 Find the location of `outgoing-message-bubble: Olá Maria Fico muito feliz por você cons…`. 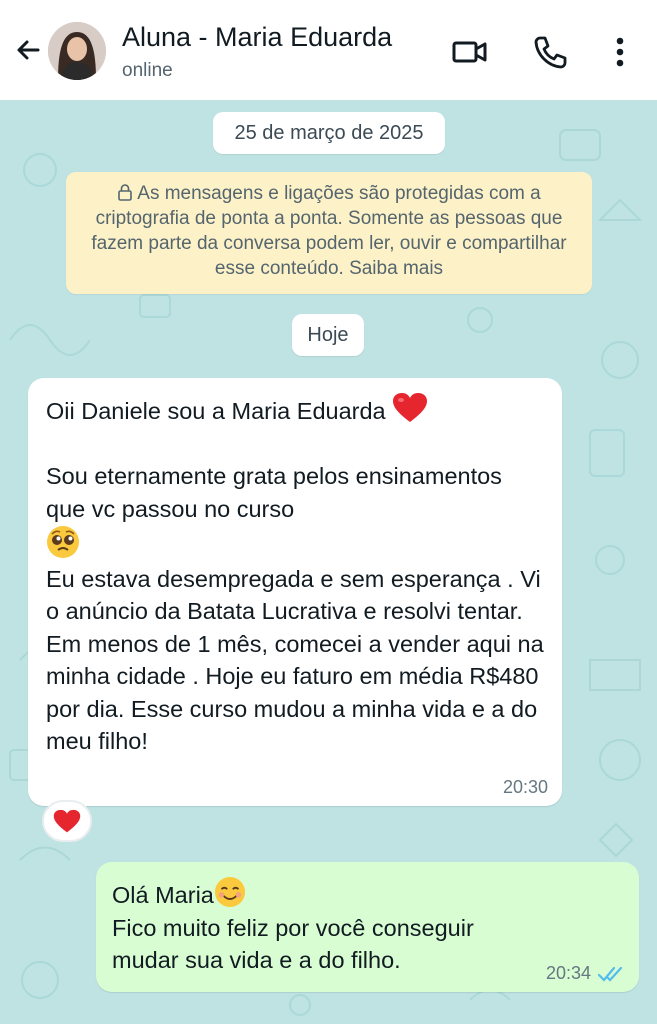

outgoing-message-bubble: Olá Maria Fico muito feliz por você cons… is located at coordinates (367, 927).